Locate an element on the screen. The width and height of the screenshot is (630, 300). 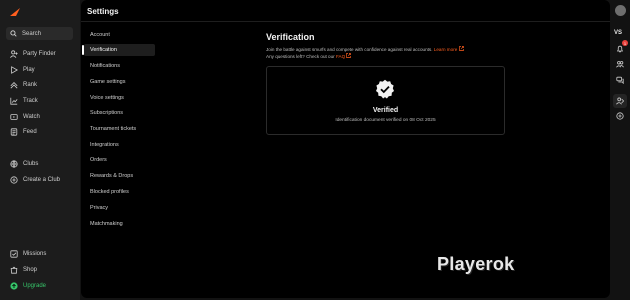
nav-item-label: Upgrade is located at coordinates (35, 286).